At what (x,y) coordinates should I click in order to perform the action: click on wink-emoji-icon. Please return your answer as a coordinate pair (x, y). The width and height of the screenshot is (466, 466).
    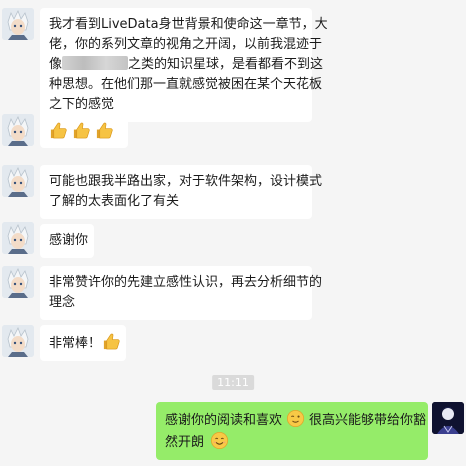
    Looking at the image, I should click on (295, 418).